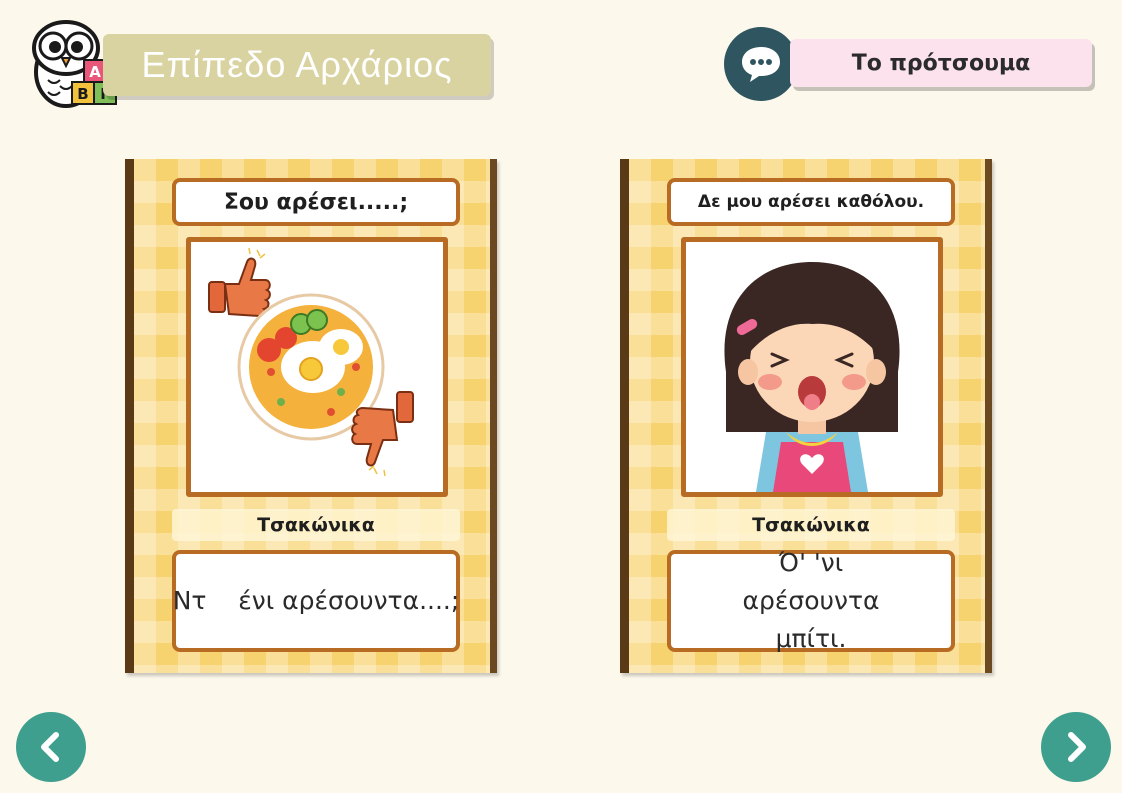 The image size is (1122, 793). Describe the element at coordinates (297, 65) in the screenshot. I see `level-title-banner: Επίπεδο Αρχάριος` at that location.